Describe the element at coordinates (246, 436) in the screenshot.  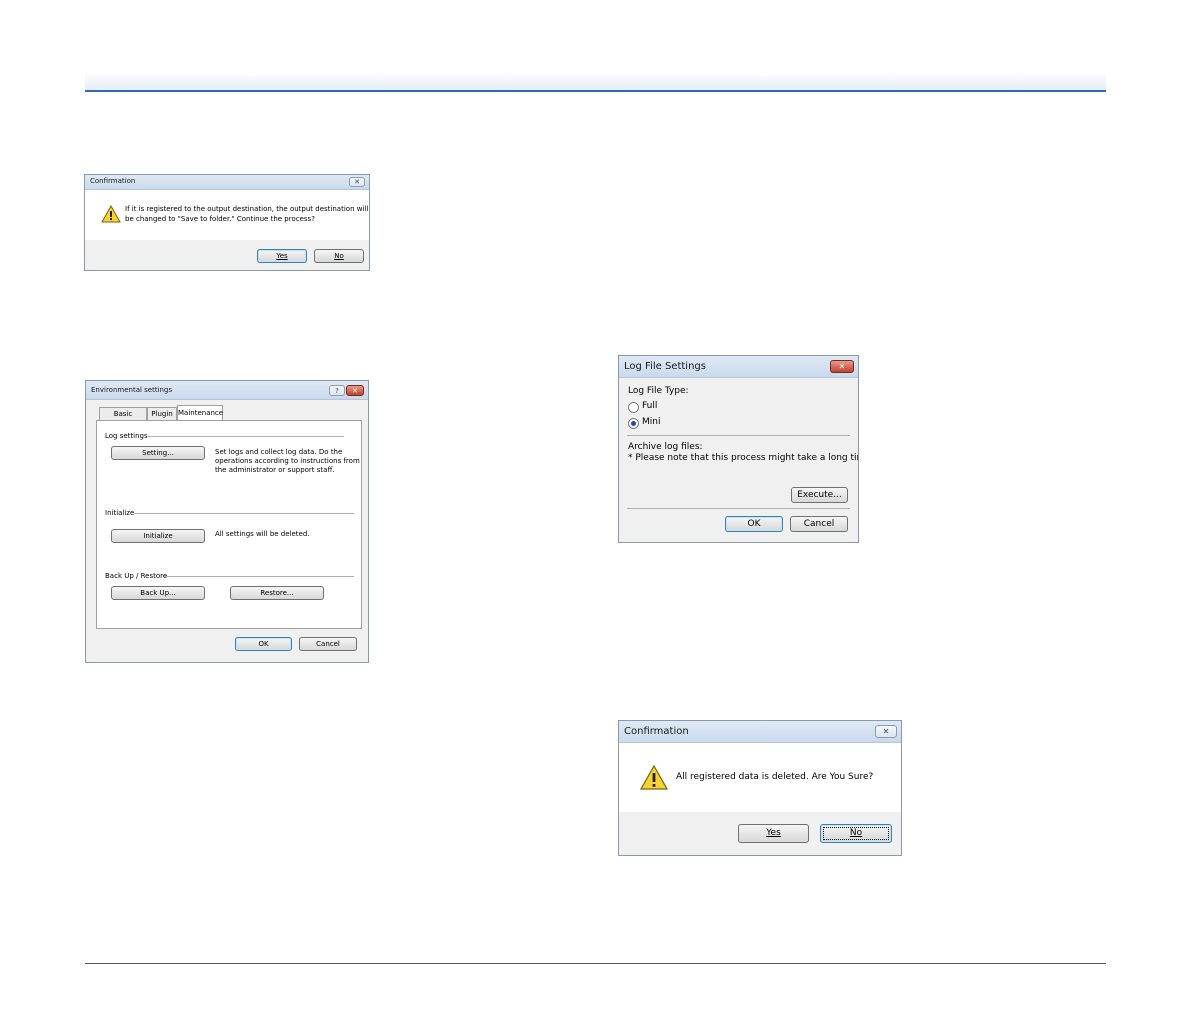
I see `log-settings-divider` at that location.